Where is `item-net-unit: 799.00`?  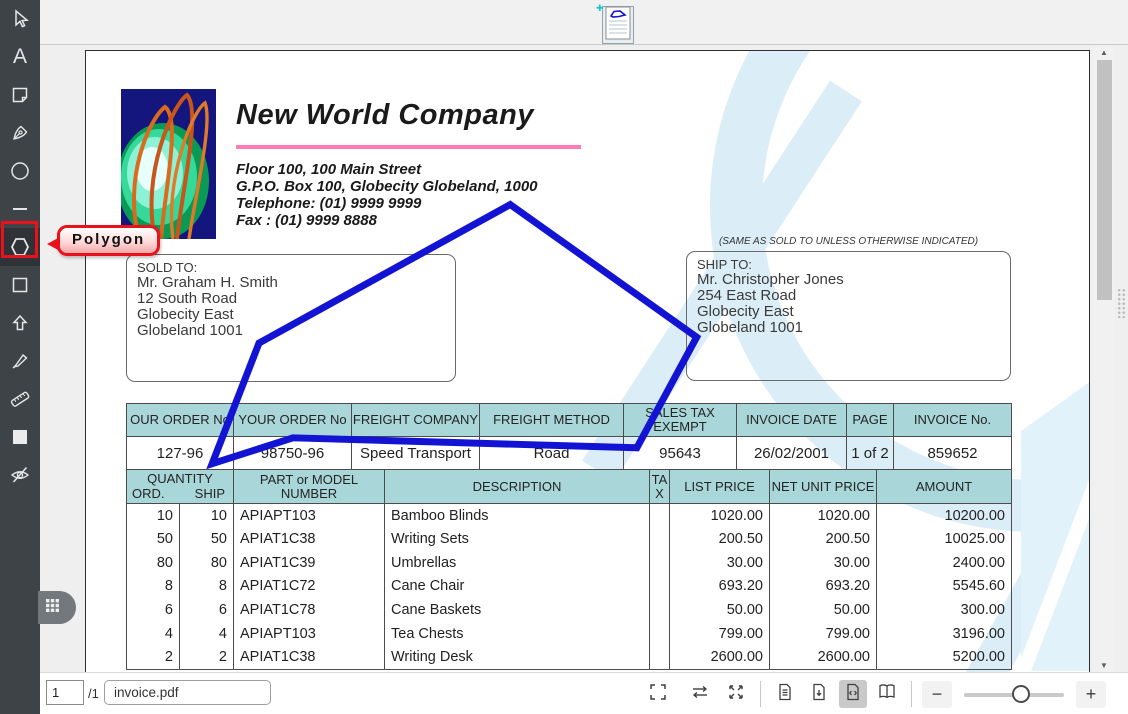 item-net-unit: 799.00 is located at coordinates (823, 633).